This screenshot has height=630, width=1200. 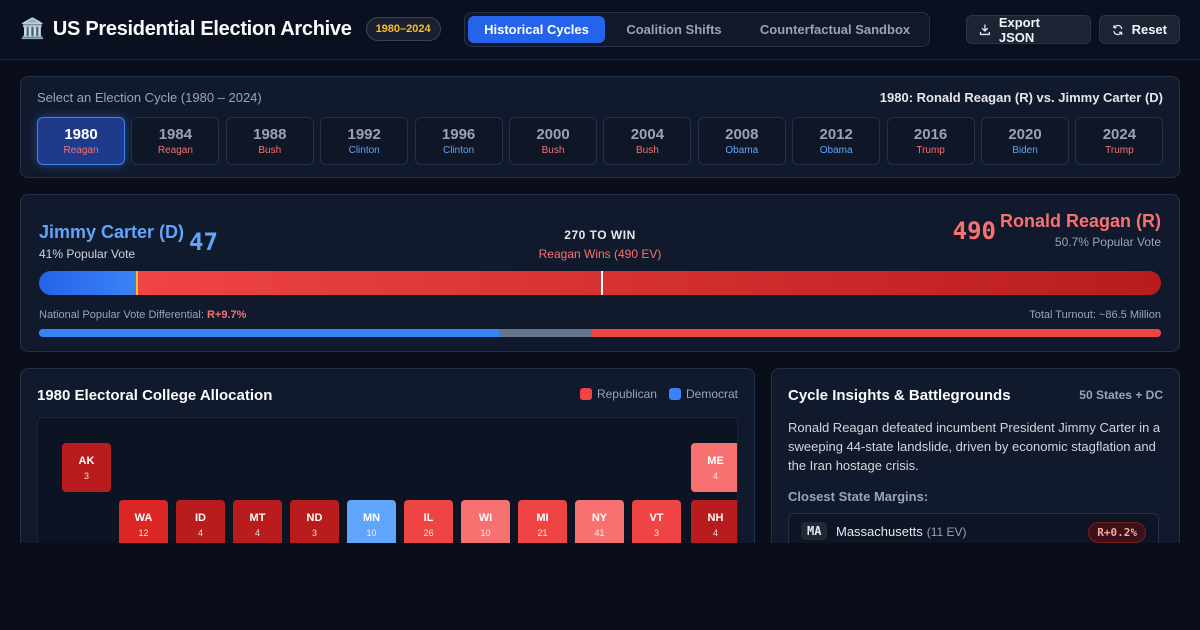 What do you see at coordinates (656, 518) in the screenshot?
I see `state-abbr: VT` at bounding box center [656, 518].